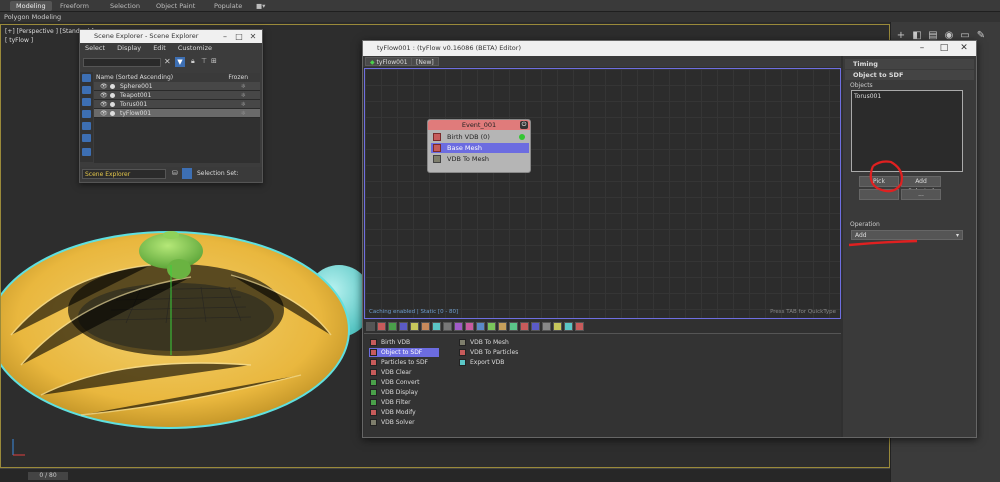 Image resolution: width=1000 pixels, height=482 pixels. I want to click on output-connector-icon, so click(522, 137).